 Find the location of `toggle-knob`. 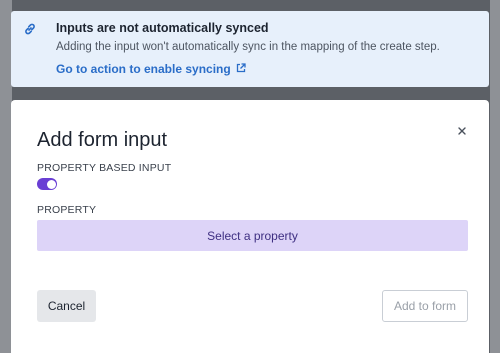

toggle-knob is located at coordinates (51, 184).